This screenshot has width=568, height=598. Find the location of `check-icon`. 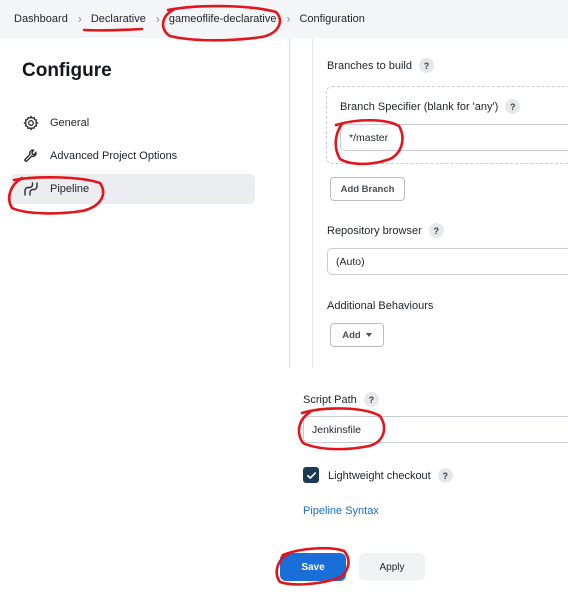

check-icon is located at coordinates (311, 475).